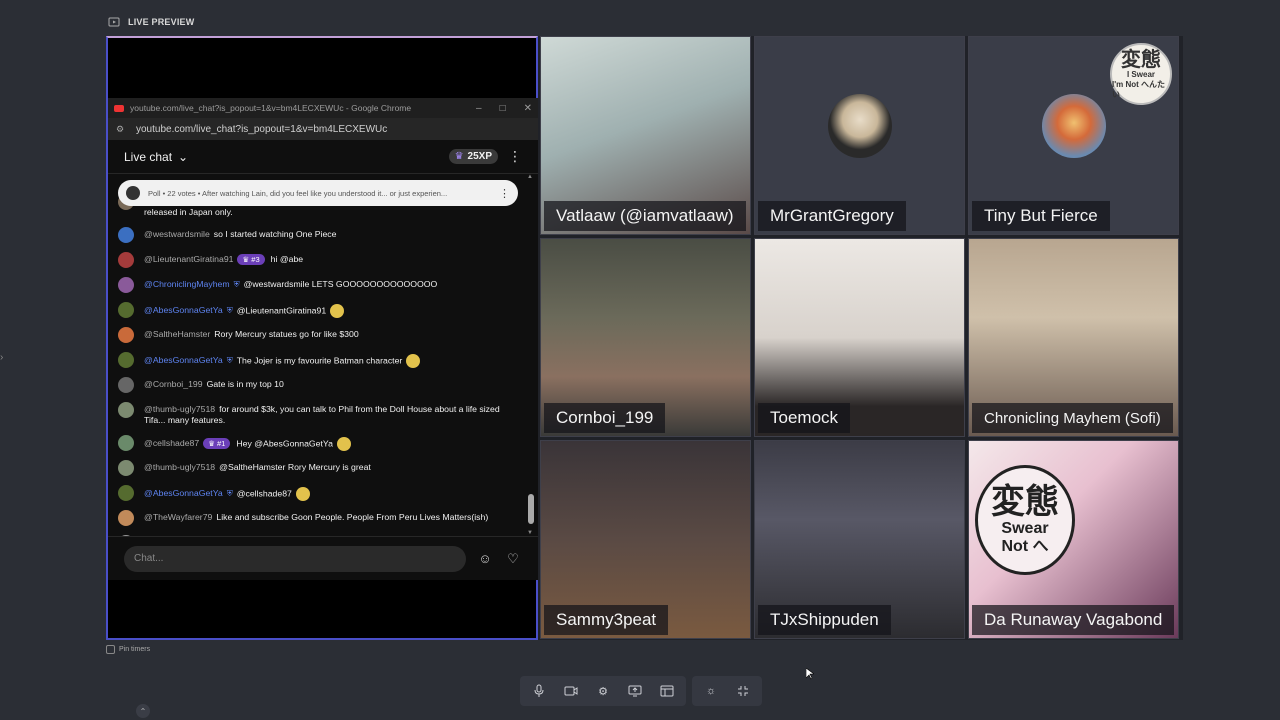 Image resolution: width=1280 pixels, height=720 pixels. I want to click on scroll-thumb, so click(531, 509).